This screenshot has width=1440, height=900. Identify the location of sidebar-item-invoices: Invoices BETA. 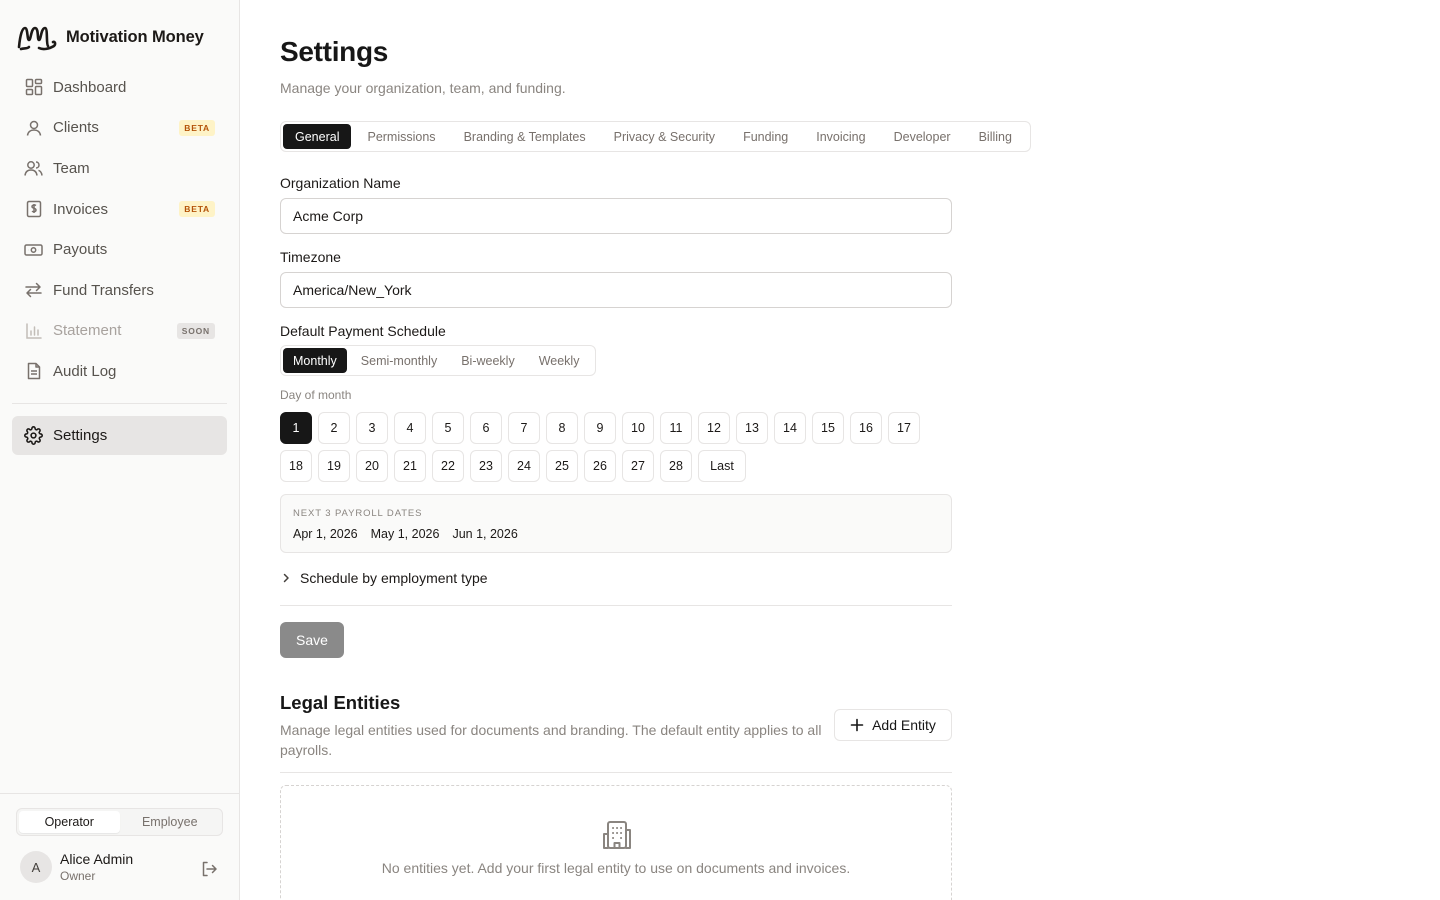
(119, 209).